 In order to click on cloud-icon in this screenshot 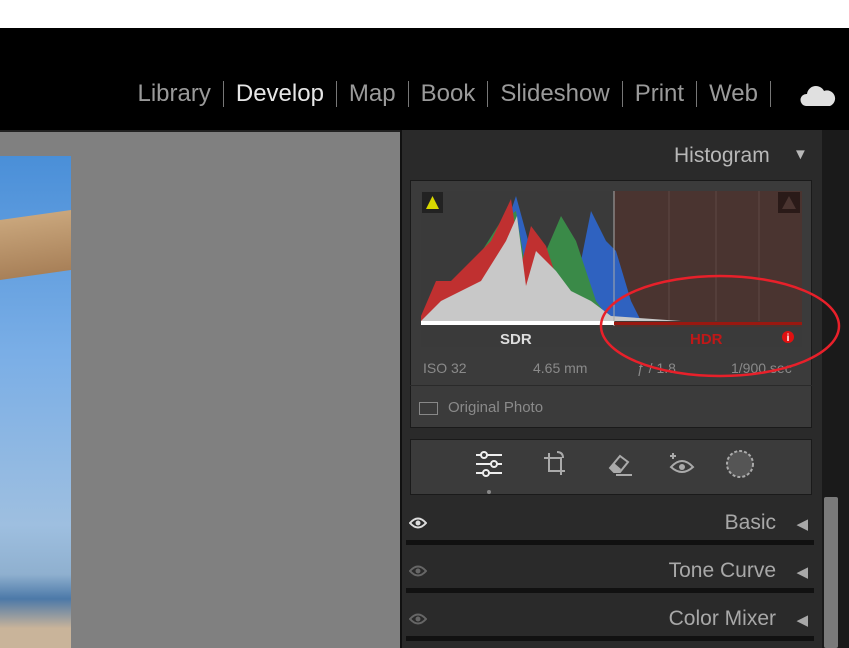, I will do `click(818, 95)`.